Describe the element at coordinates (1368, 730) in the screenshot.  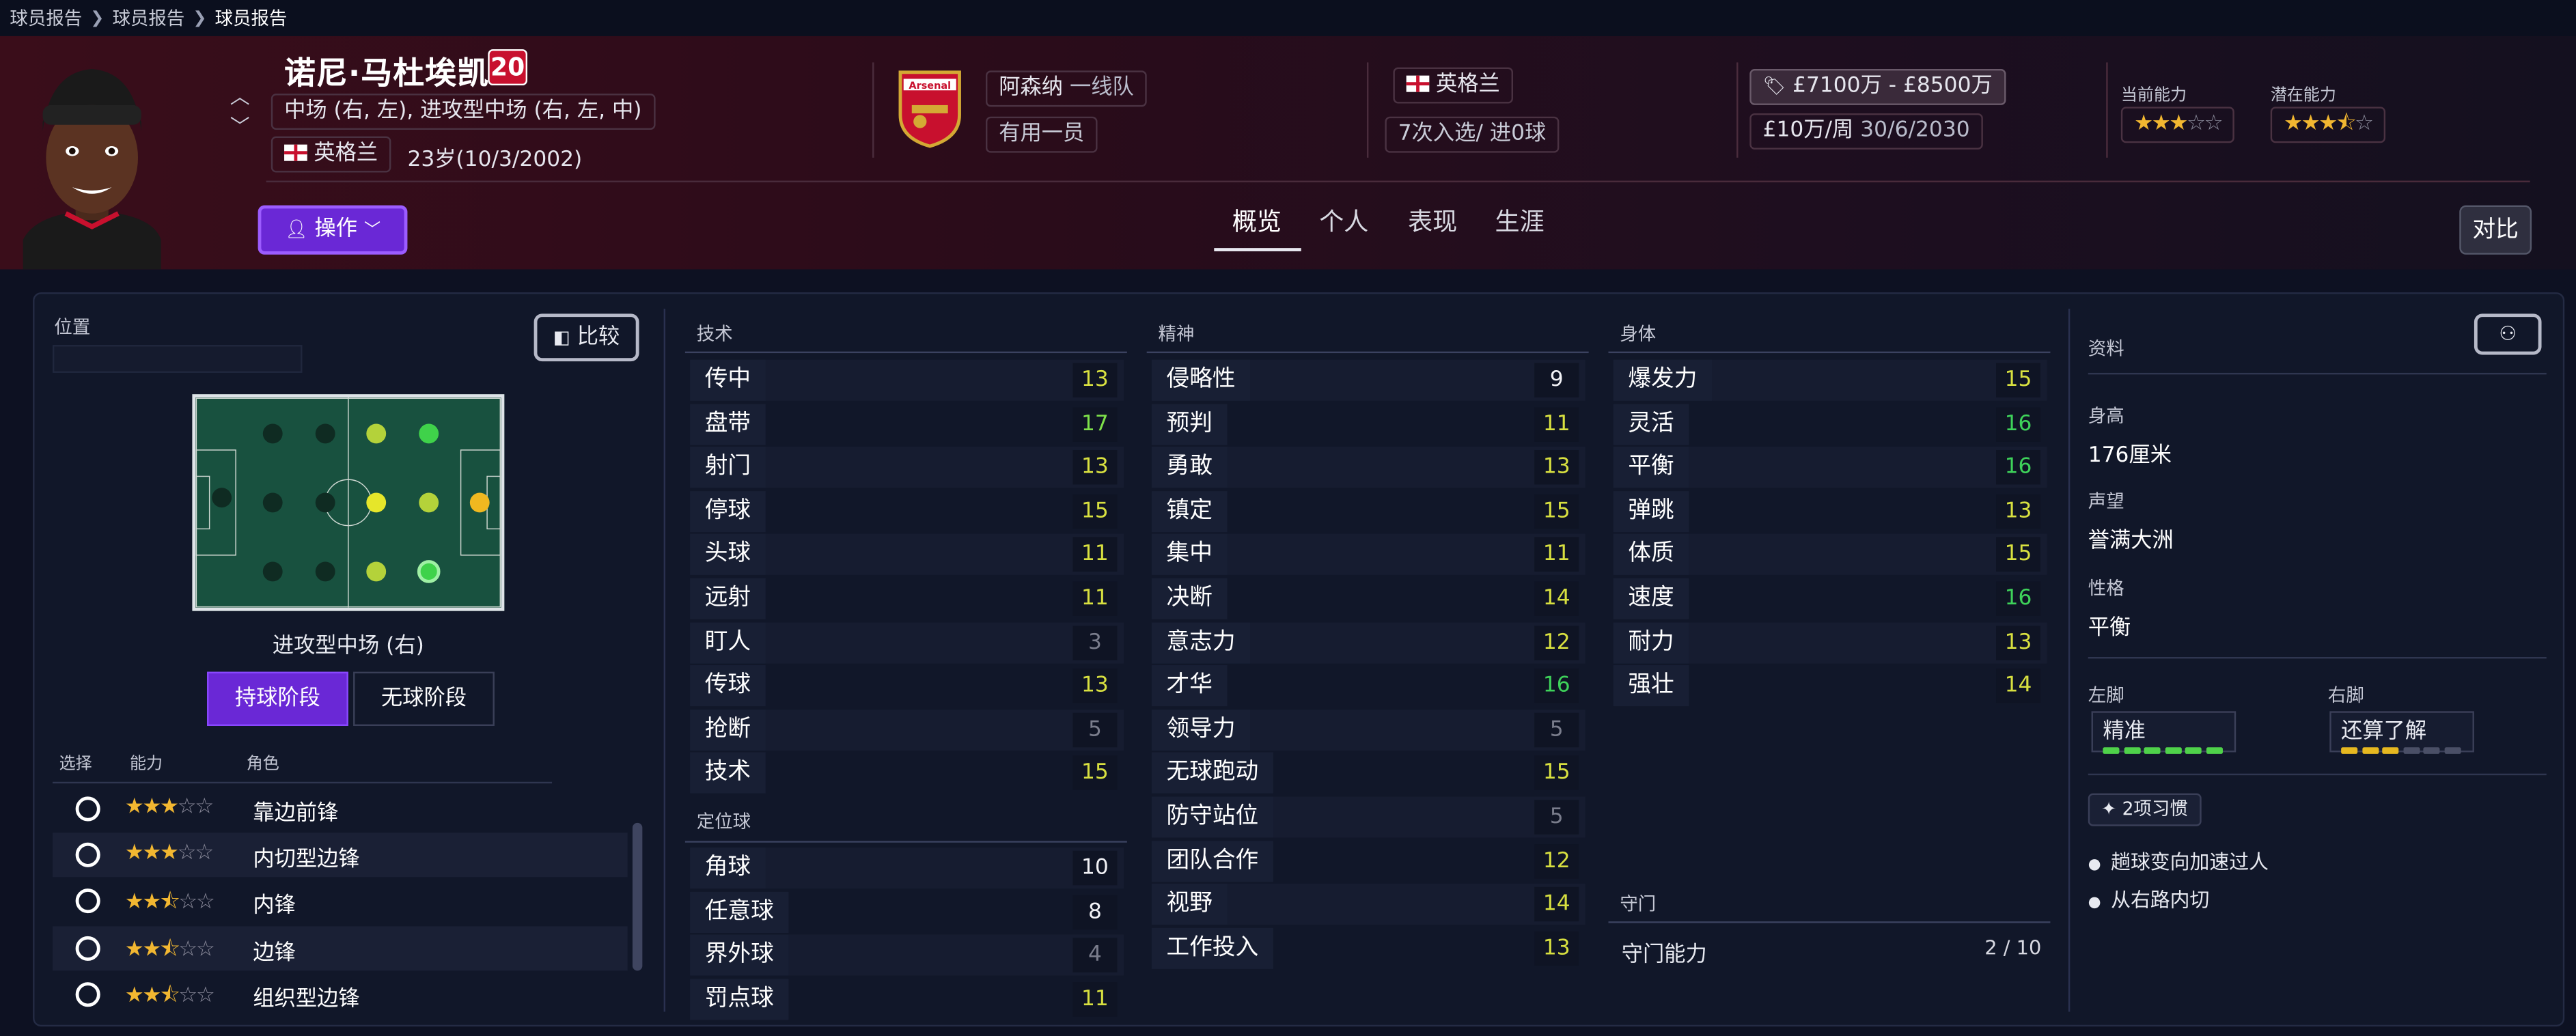
I see `attribute-row: 领导力 5` at that location.